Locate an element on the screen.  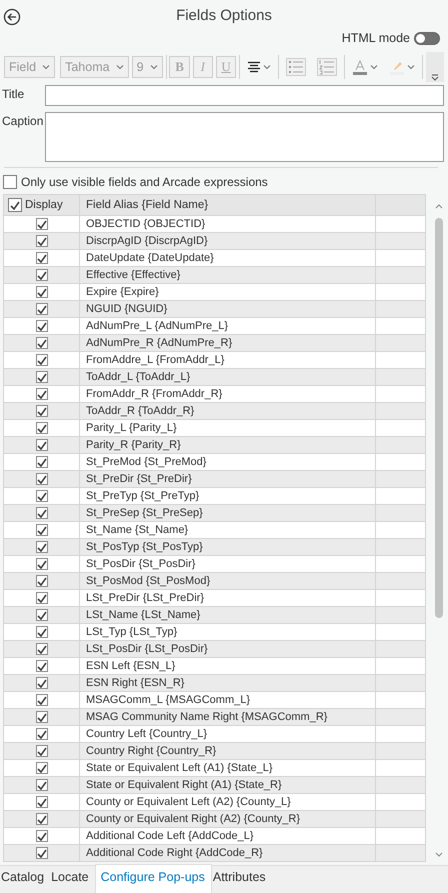
checkbox-label: Only use visible fields and Arcade expressions is located at coordinates (144, 182).